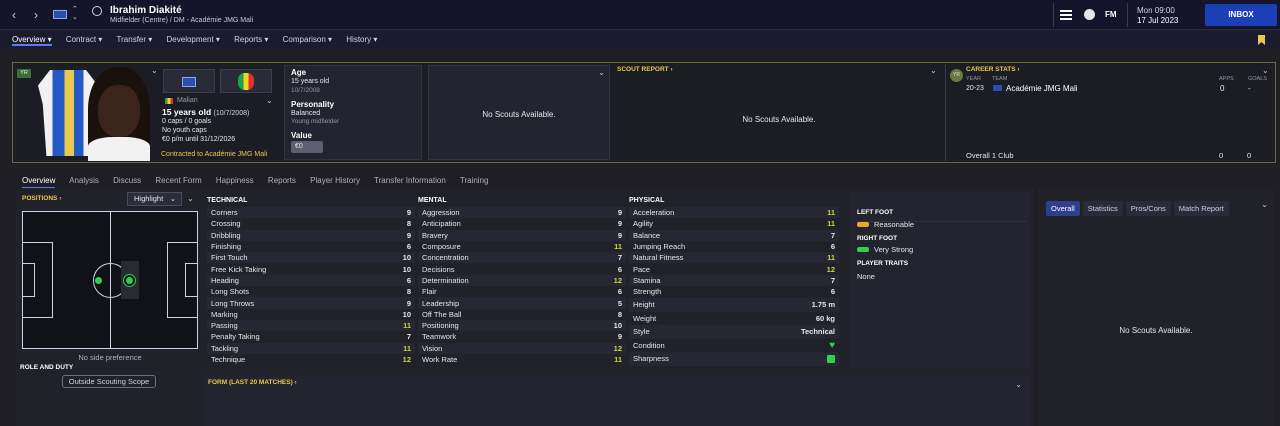  Describe the element at coordinates (75, 14) in the screenshot. I see `up-down-arrows-icon: ⌃ ⌄` at that location.